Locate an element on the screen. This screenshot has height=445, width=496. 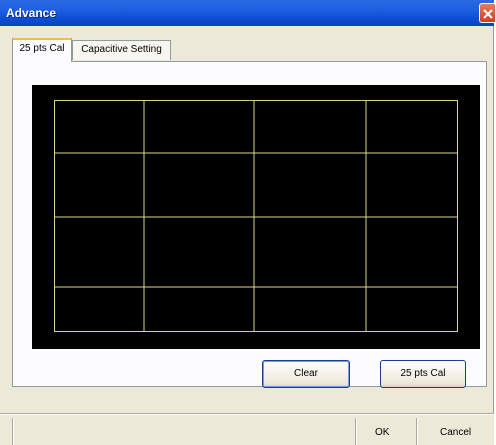
title-bar: Advance is located at coordinates (247, 13).